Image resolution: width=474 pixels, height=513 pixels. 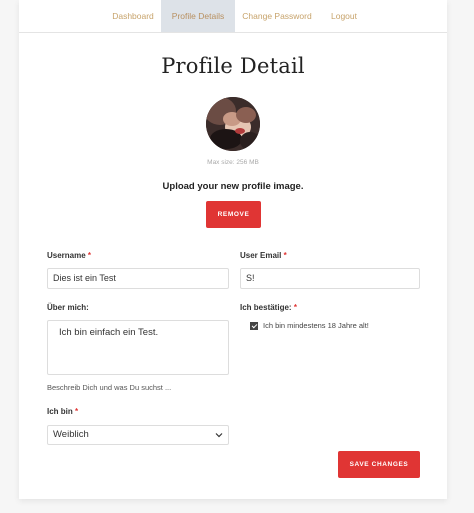 What do you see at coordinates (219, 435) in the screenshot?
I see `chevron-down-icon` at bounding box center [219, 435].